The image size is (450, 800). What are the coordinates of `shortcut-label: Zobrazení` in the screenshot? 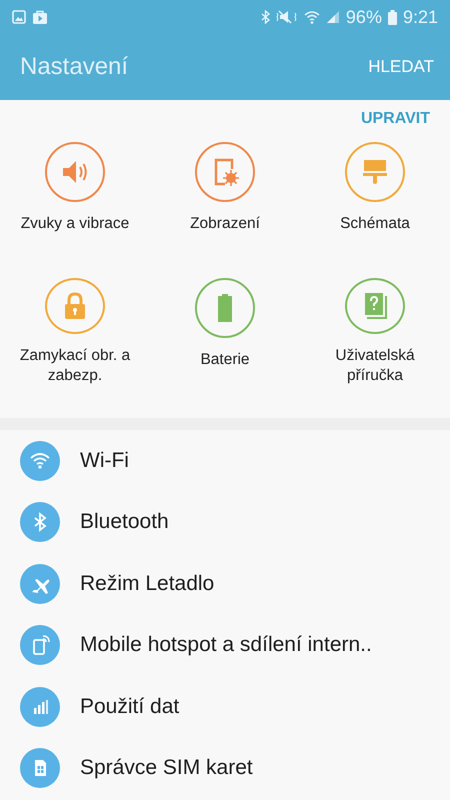 It's located at (225, 224).